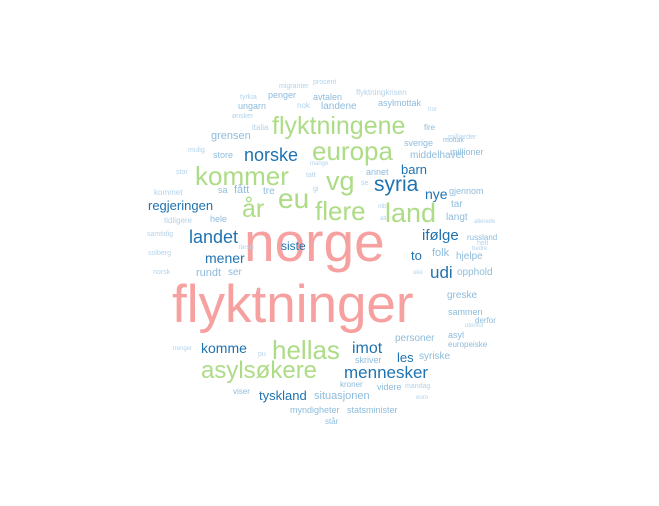  What do you see at coordinates (342, 396) in the screenshot?
I see `word-situasjonen: situasjonen` at bounding box center [342, 396].